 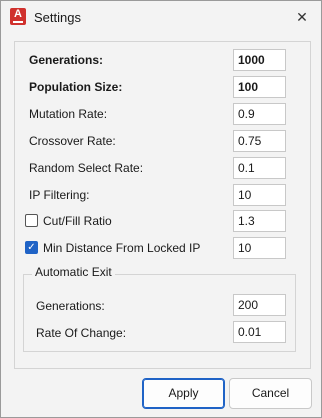 What do you see at coordinates (270, 393) in the screenshot?
I see `cancel-button: Cancel` at bounding box center [270, 393].